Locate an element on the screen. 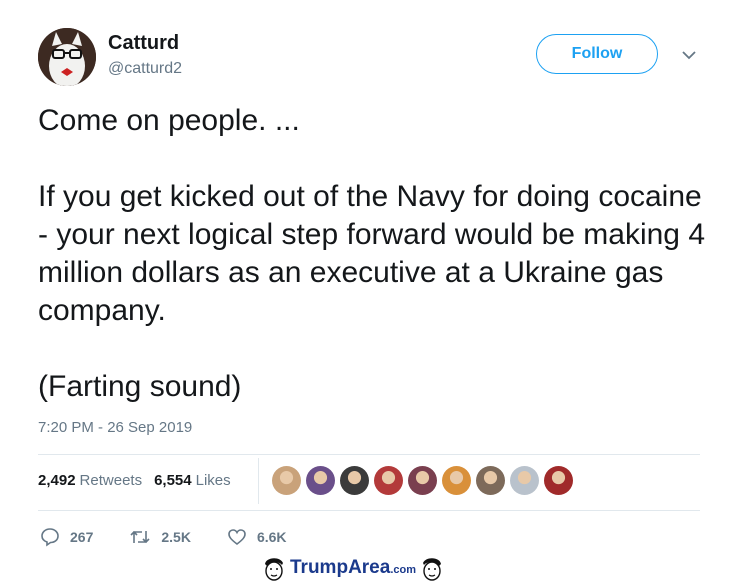 The width and height of the screenshot is (740, 582). retweet-button: 2.5K is located at coordinates (160, 537).